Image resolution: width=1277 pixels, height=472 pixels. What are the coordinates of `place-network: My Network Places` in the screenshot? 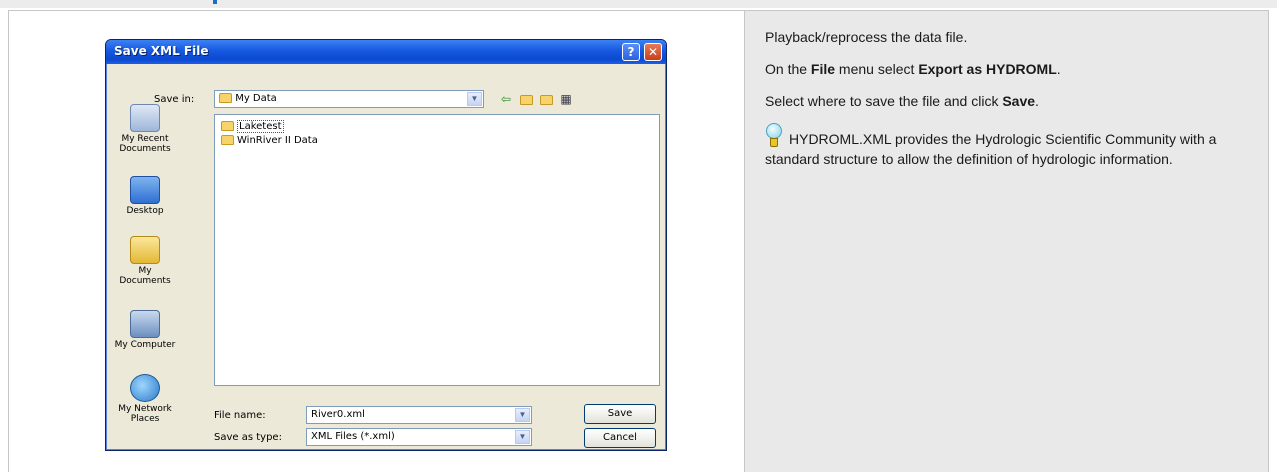 It's located at (145, 399).